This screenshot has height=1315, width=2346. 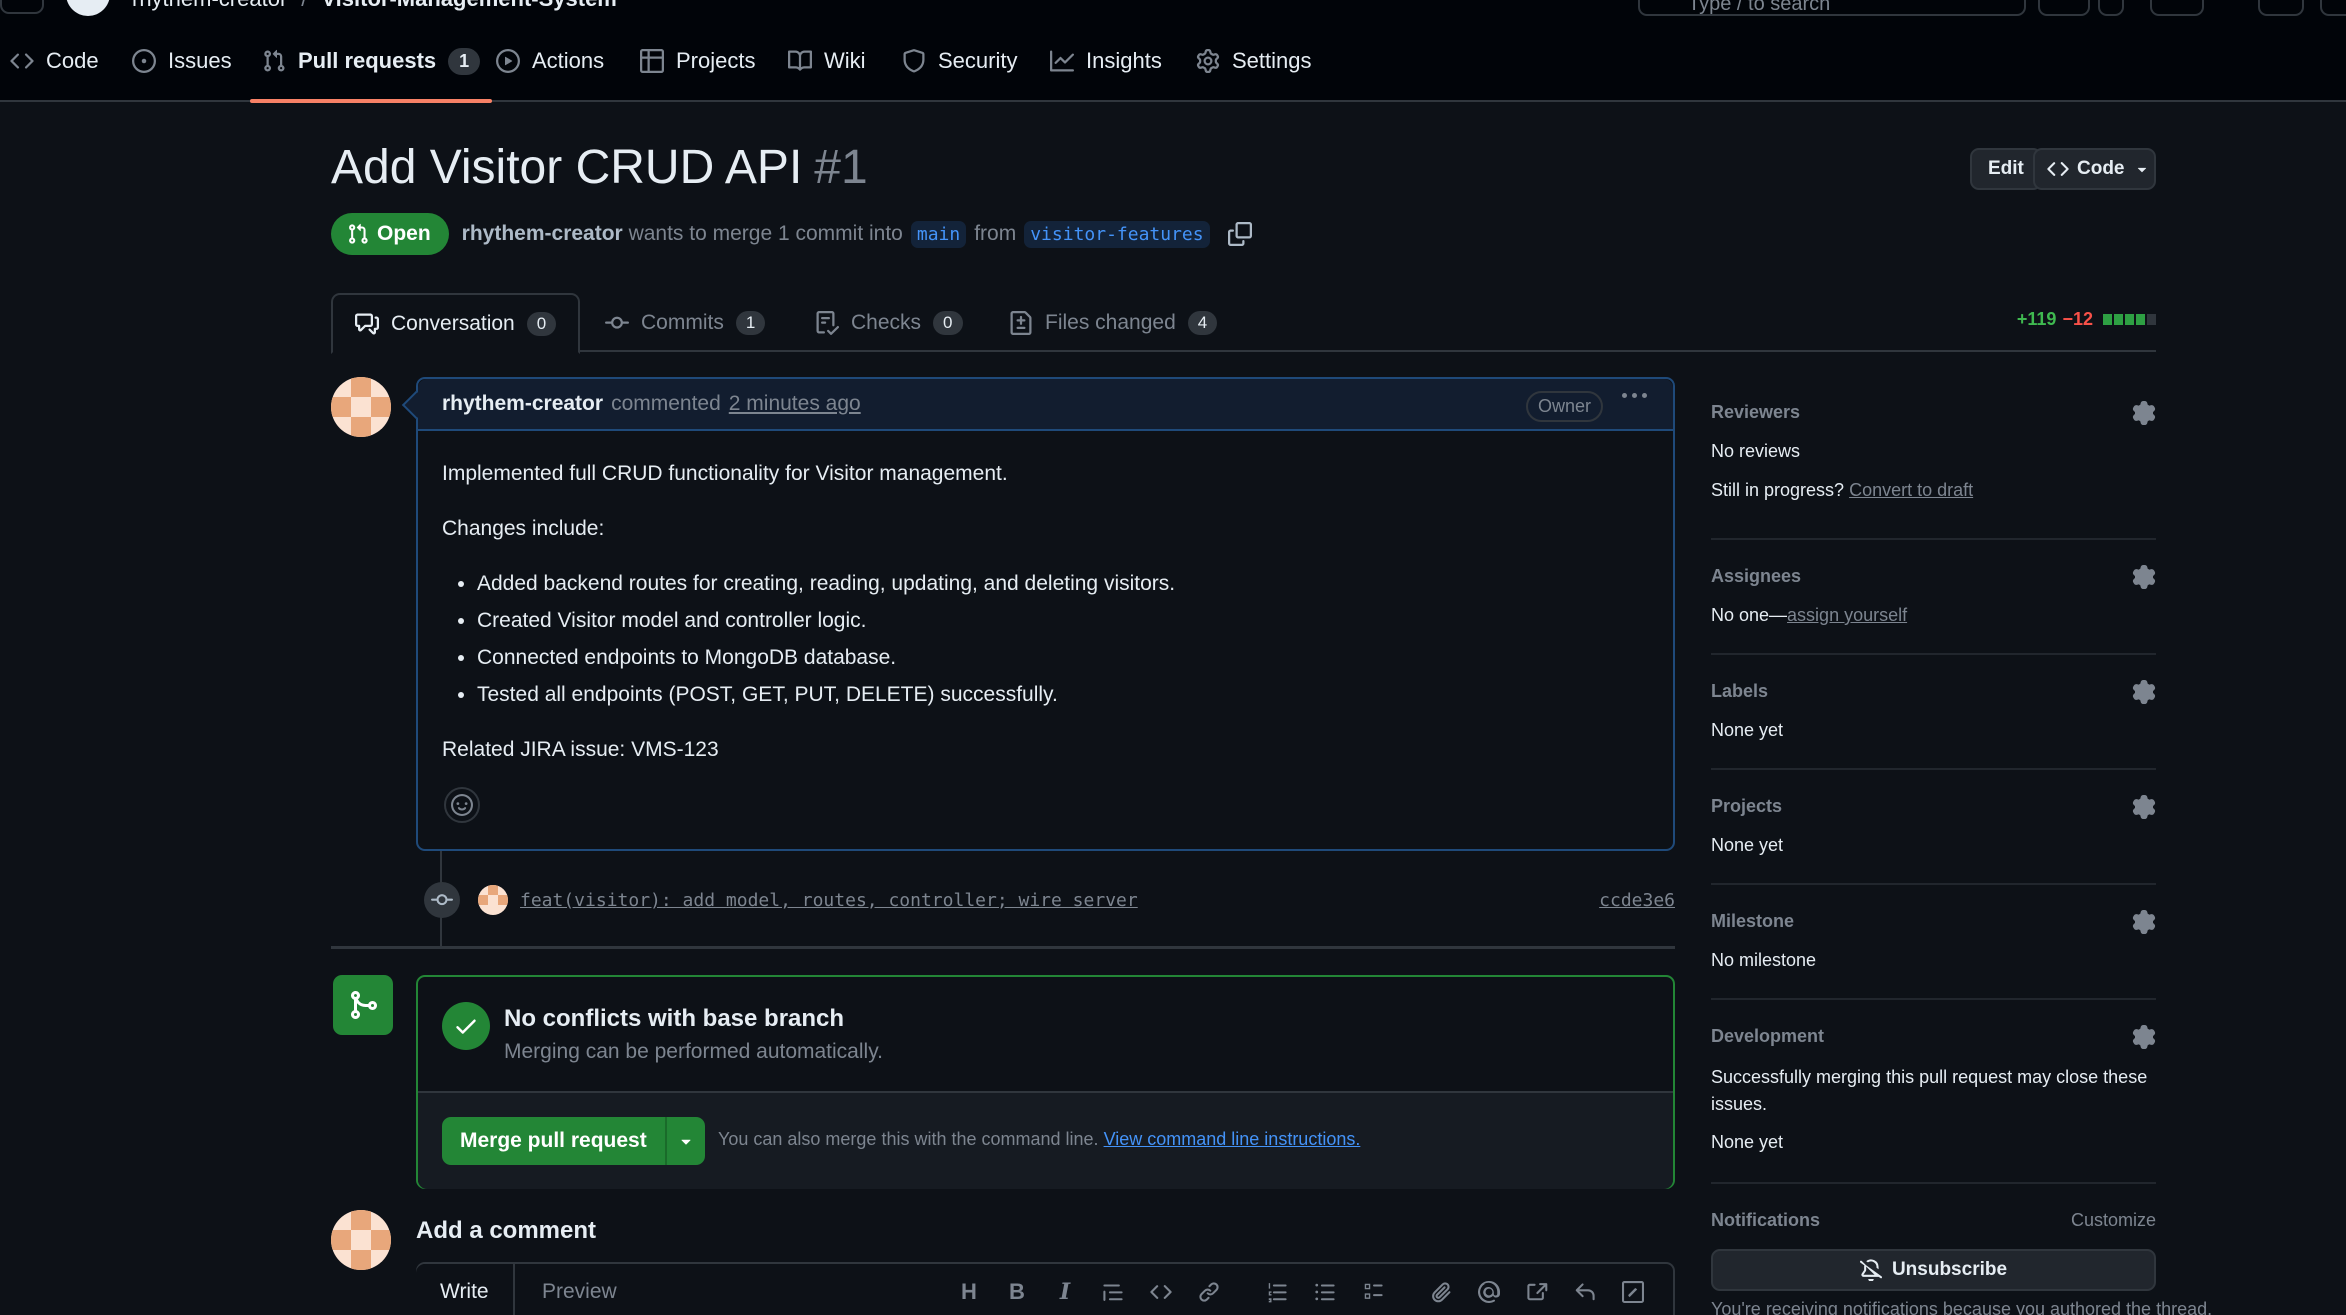 What do you see at coordinates (1373, 1292) in the screenshot?
I see `task-list-icon` at bounding box center [1373, 1292].